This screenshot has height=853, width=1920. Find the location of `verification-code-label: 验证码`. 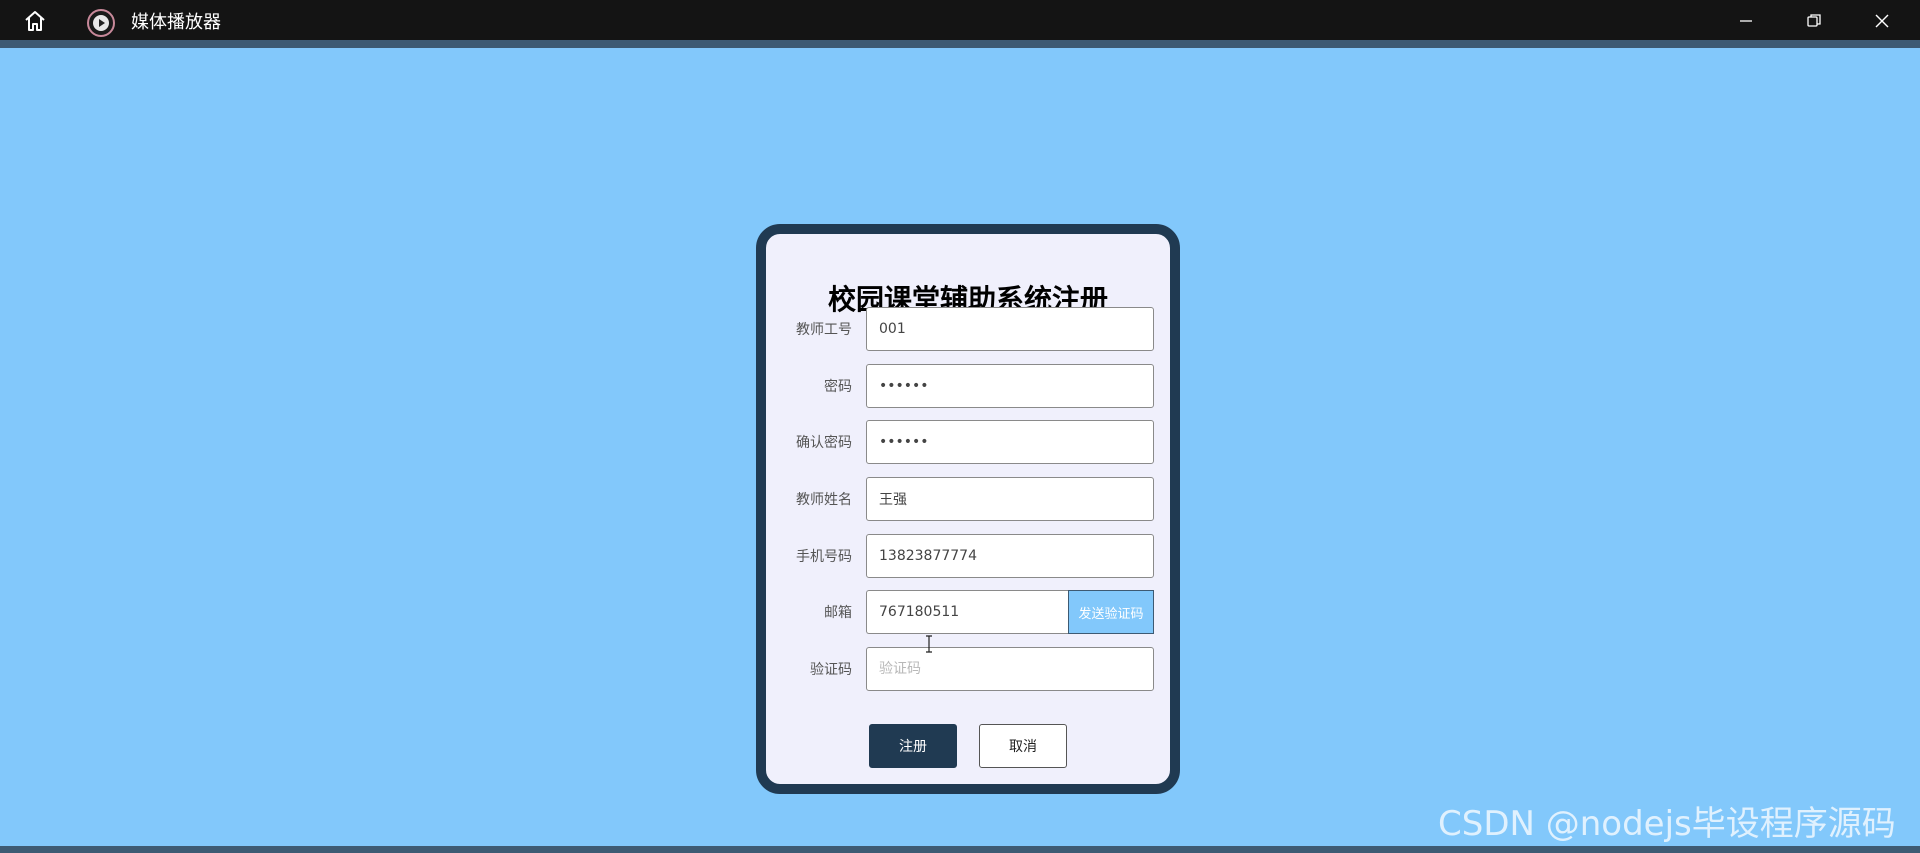

verification-code-label: 验证码 is located at coordinates (831, 670).